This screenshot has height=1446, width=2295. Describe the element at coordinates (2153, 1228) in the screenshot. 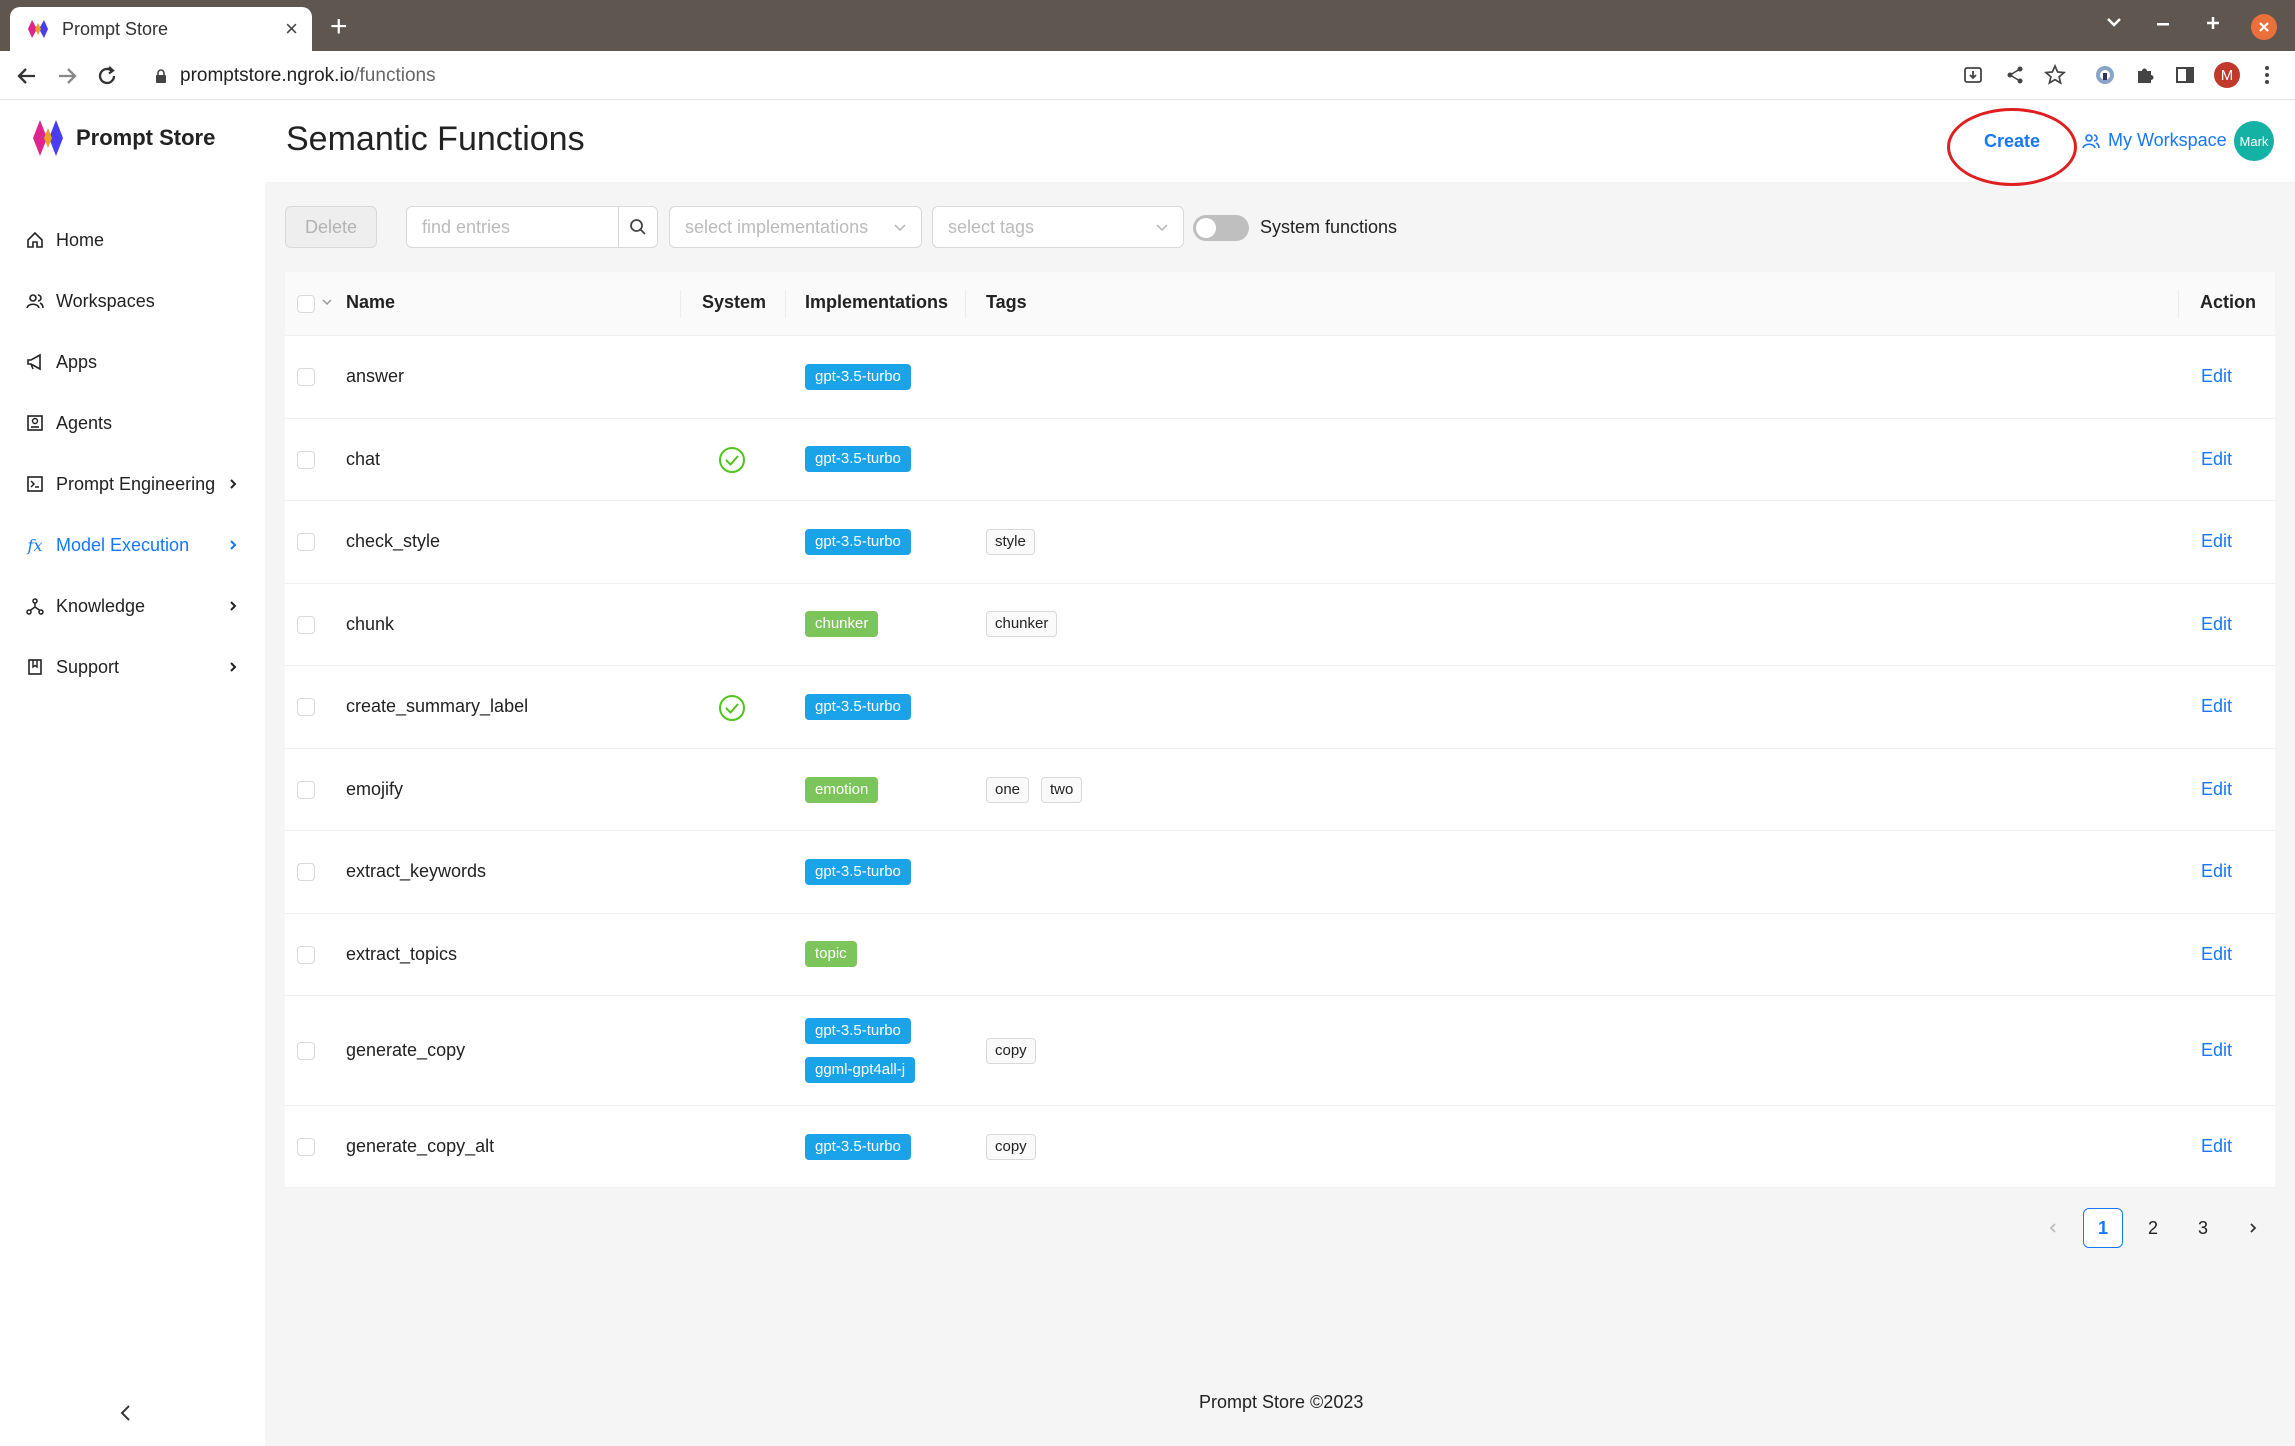

I see `pagination-page-2: 2` at that location.